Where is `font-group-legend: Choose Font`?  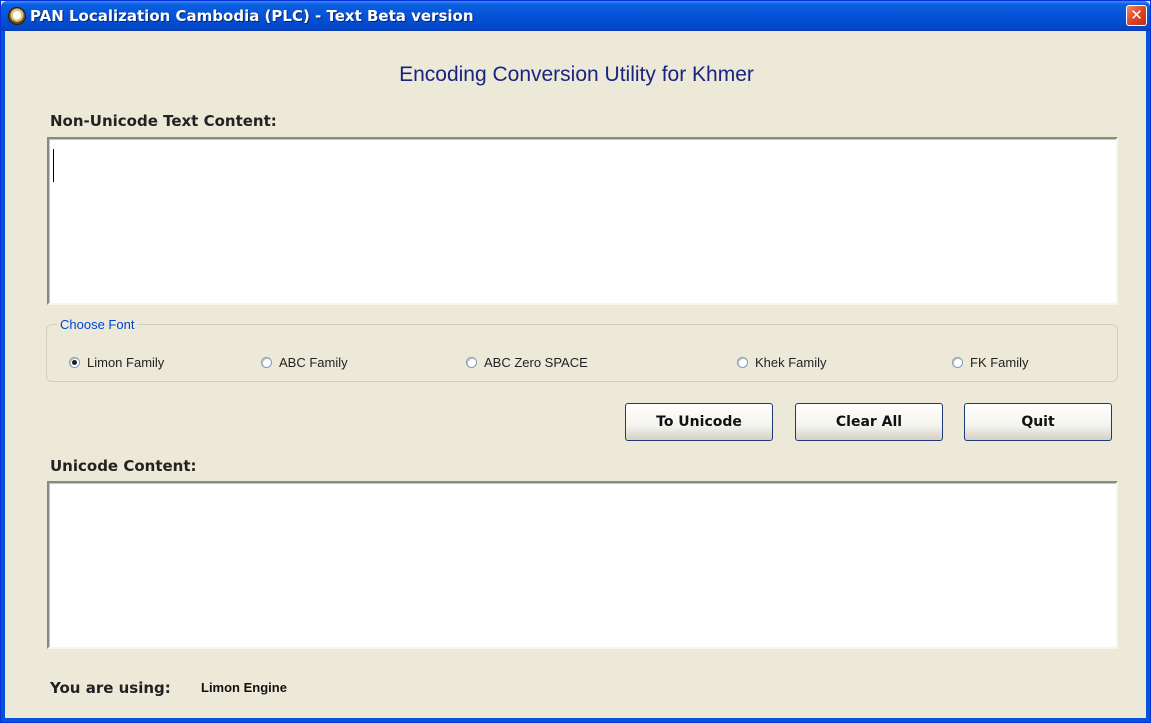 font-group-legend: Choose Font is located at coordinates (97, 324).